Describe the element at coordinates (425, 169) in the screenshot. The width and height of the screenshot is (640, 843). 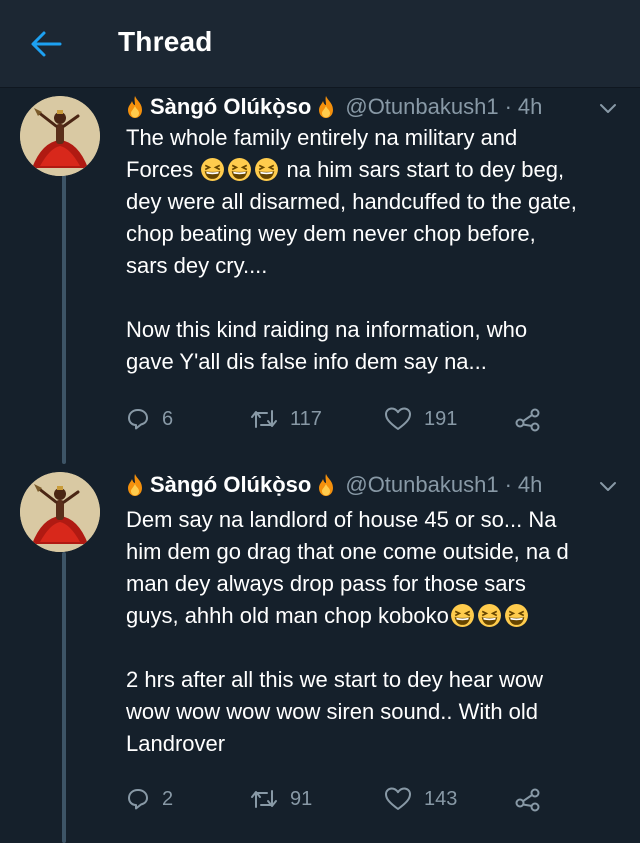
I see `text-line: na him sars start to dey beg,` at that location.